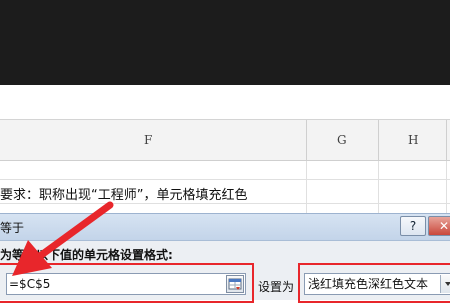 Image resolution: width=450 pixels, height=303 pixels. What do you see at coordinates (342, 140) in the screenshot?
I see `column-header-g: G` at bounding box center [342, 140].